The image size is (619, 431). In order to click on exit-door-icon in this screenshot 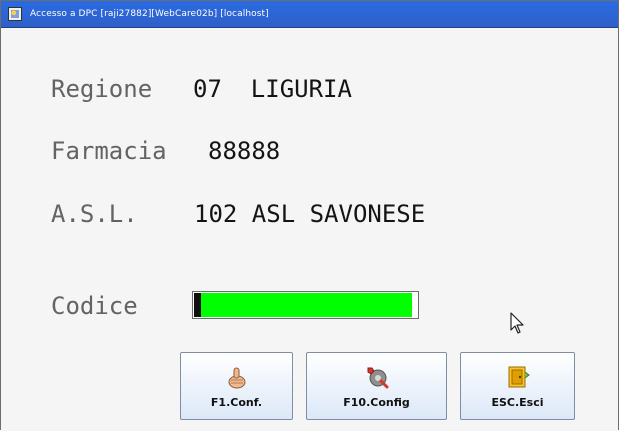, I will do `click(519, 376)`.